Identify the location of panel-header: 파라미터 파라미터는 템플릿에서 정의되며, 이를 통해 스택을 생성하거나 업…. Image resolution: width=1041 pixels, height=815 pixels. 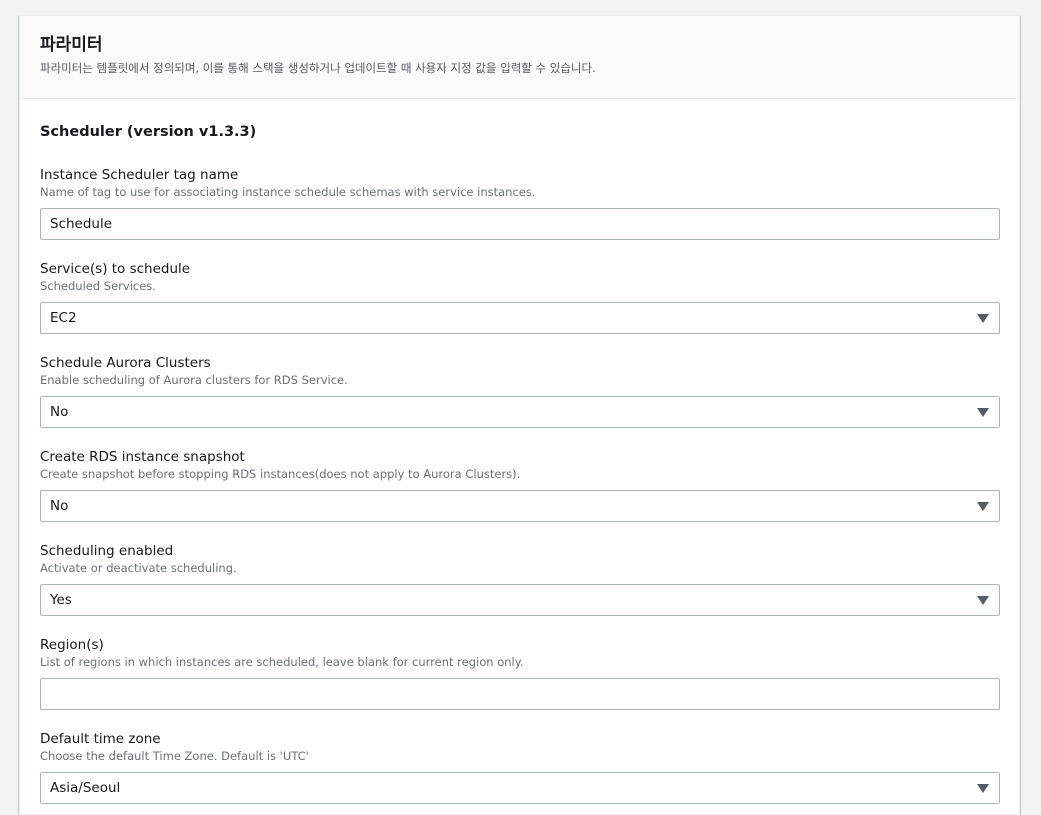
(519, 57).